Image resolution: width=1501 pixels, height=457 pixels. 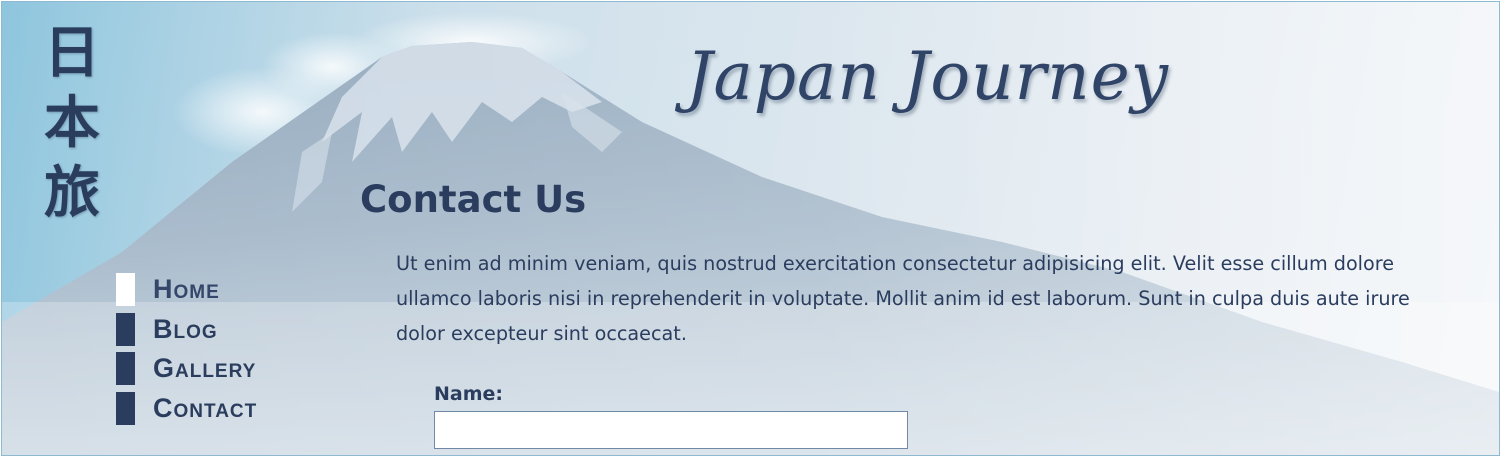 I want to click on kanji-logo: 日 本 旅, so click(x=72, y=123).